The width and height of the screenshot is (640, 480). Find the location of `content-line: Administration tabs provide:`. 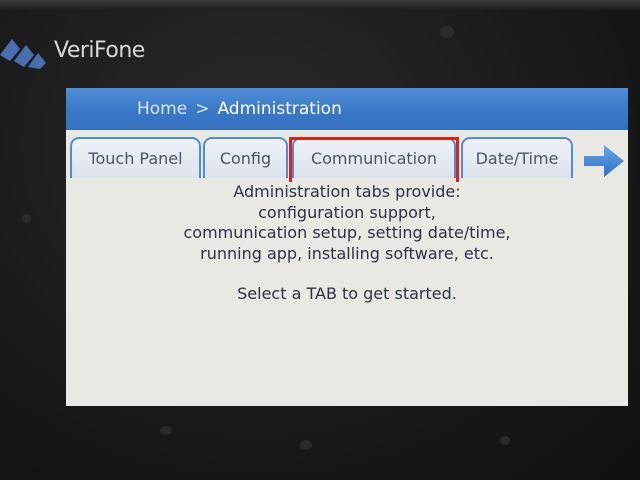

content-line: Administration tabs provide: is located at coordinates (347, 191).